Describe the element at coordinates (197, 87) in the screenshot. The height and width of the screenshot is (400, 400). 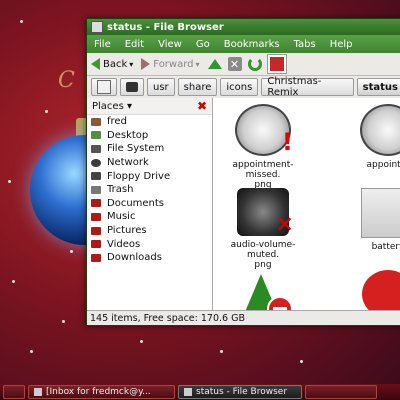
I see `path-share: share` at that location.